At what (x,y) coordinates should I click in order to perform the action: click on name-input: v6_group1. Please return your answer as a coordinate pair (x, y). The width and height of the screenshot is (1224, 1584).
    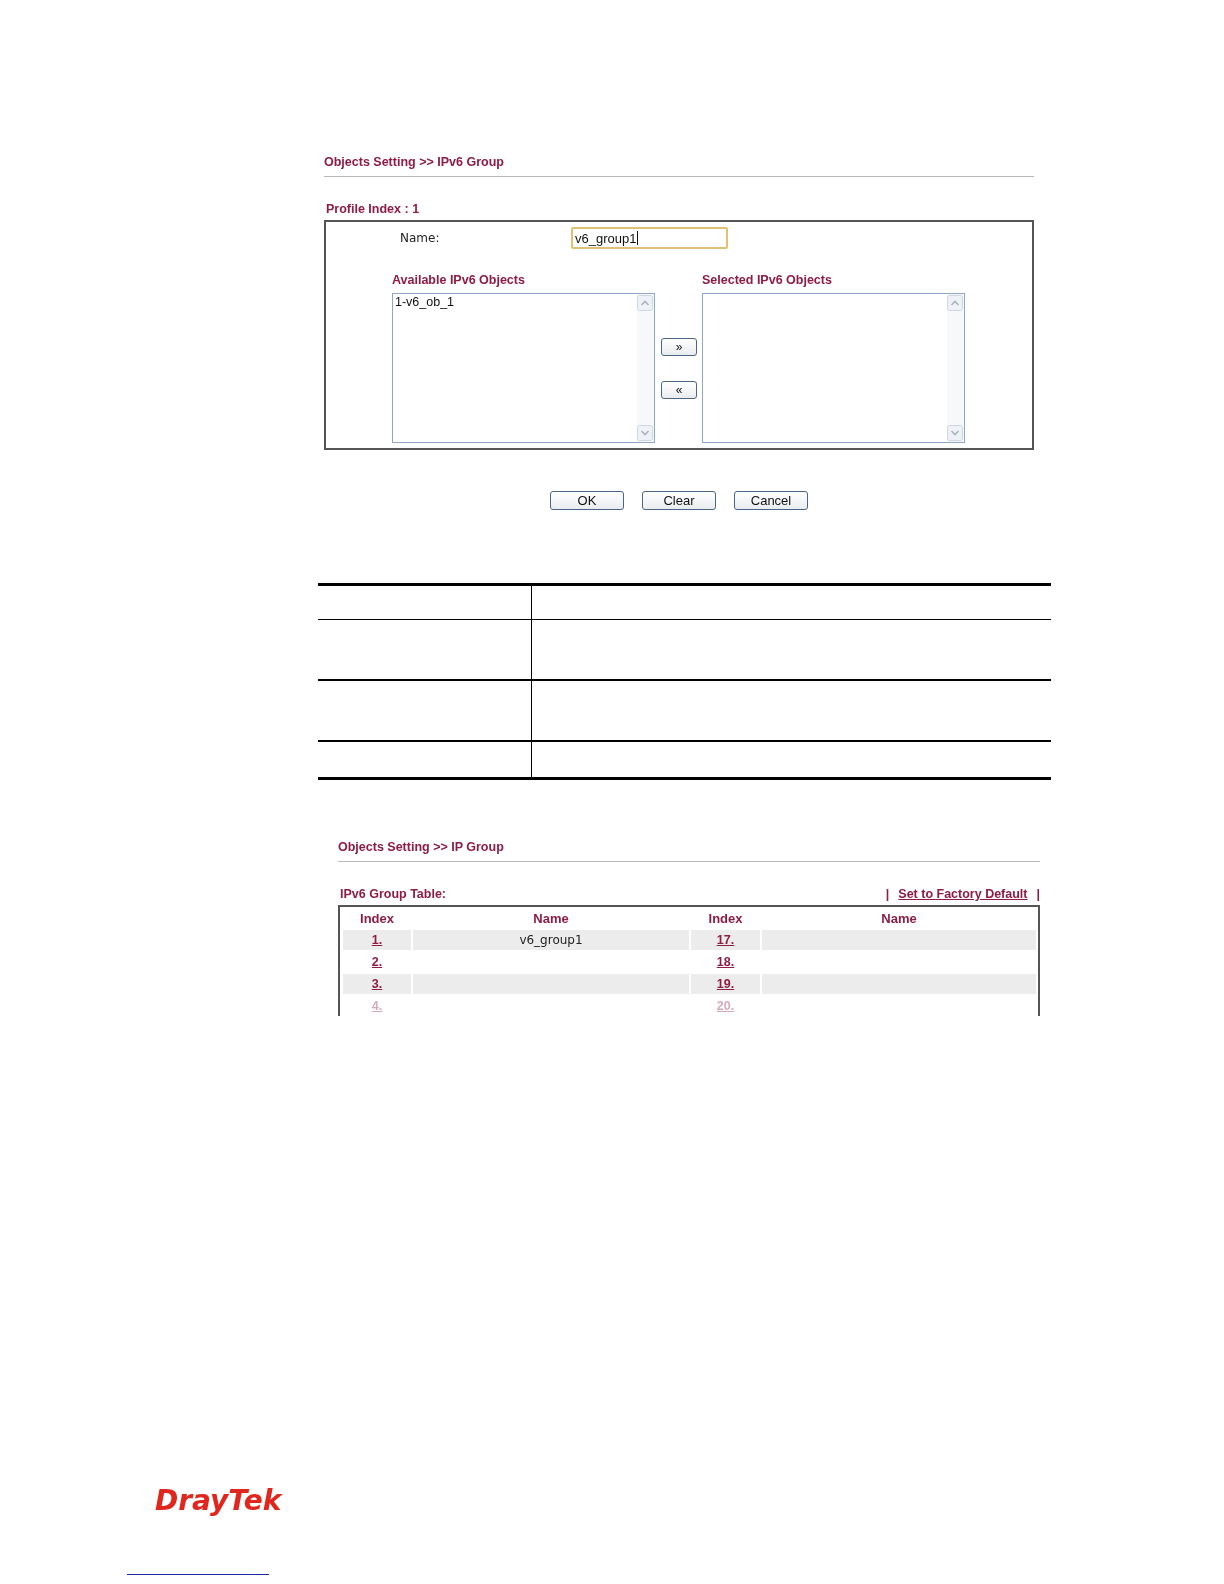
    Looking at the image, I should click on (649, 238).